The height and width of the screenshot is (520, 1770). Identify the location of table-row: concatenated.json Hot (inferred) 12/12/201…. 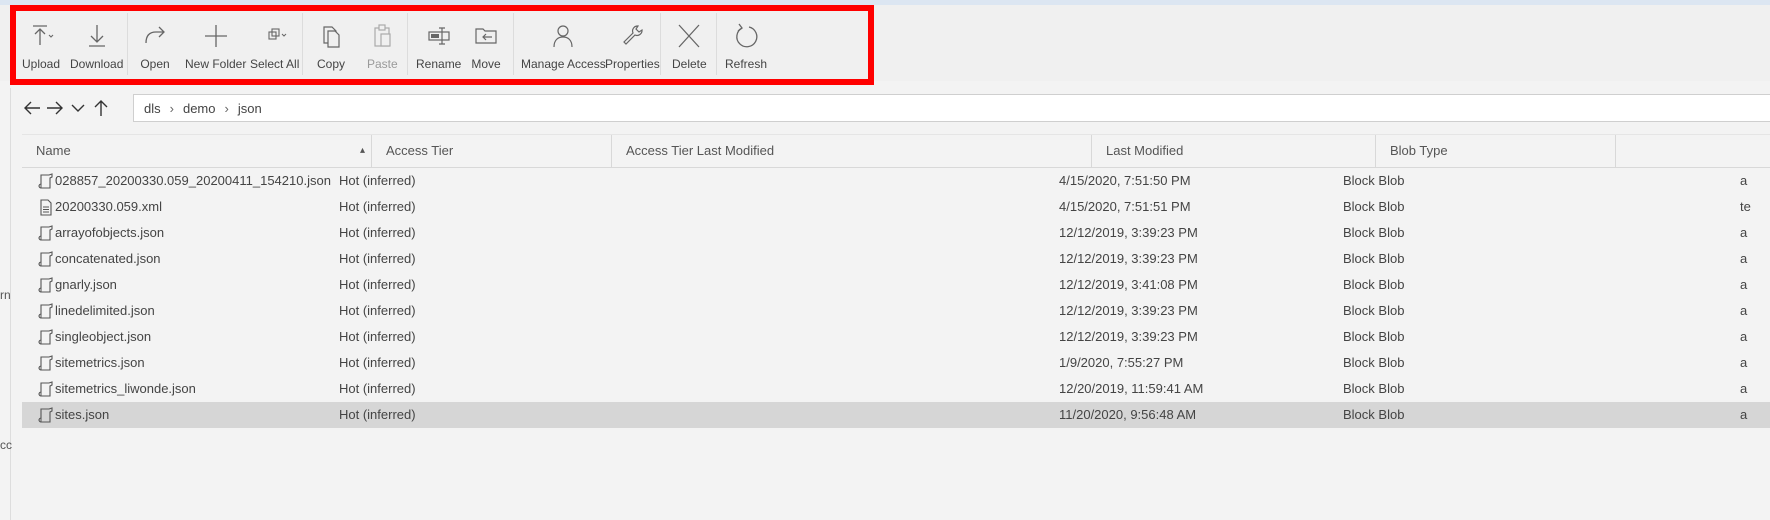
(896, 259).